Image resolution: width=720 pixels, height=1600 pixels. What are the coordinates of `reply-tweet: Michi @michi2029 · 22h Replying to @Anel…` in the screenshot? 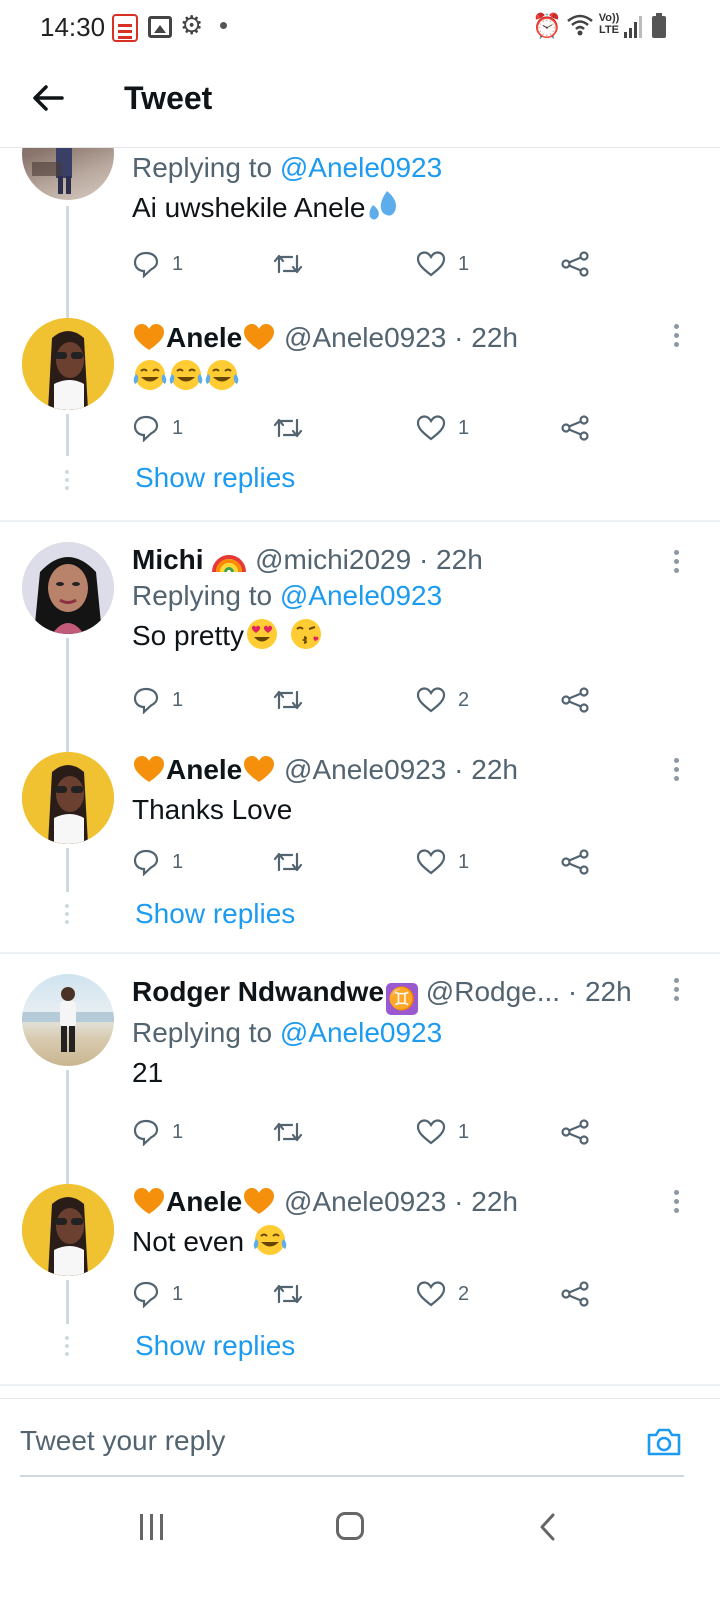 It's located at (360, 647).